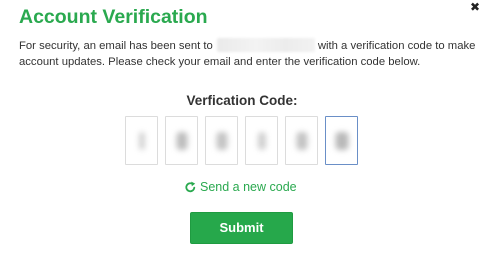 The height and width of the screenshot is (253, 480). I want to click on verification-code-label: Verfication Code:, so click(242, 100).